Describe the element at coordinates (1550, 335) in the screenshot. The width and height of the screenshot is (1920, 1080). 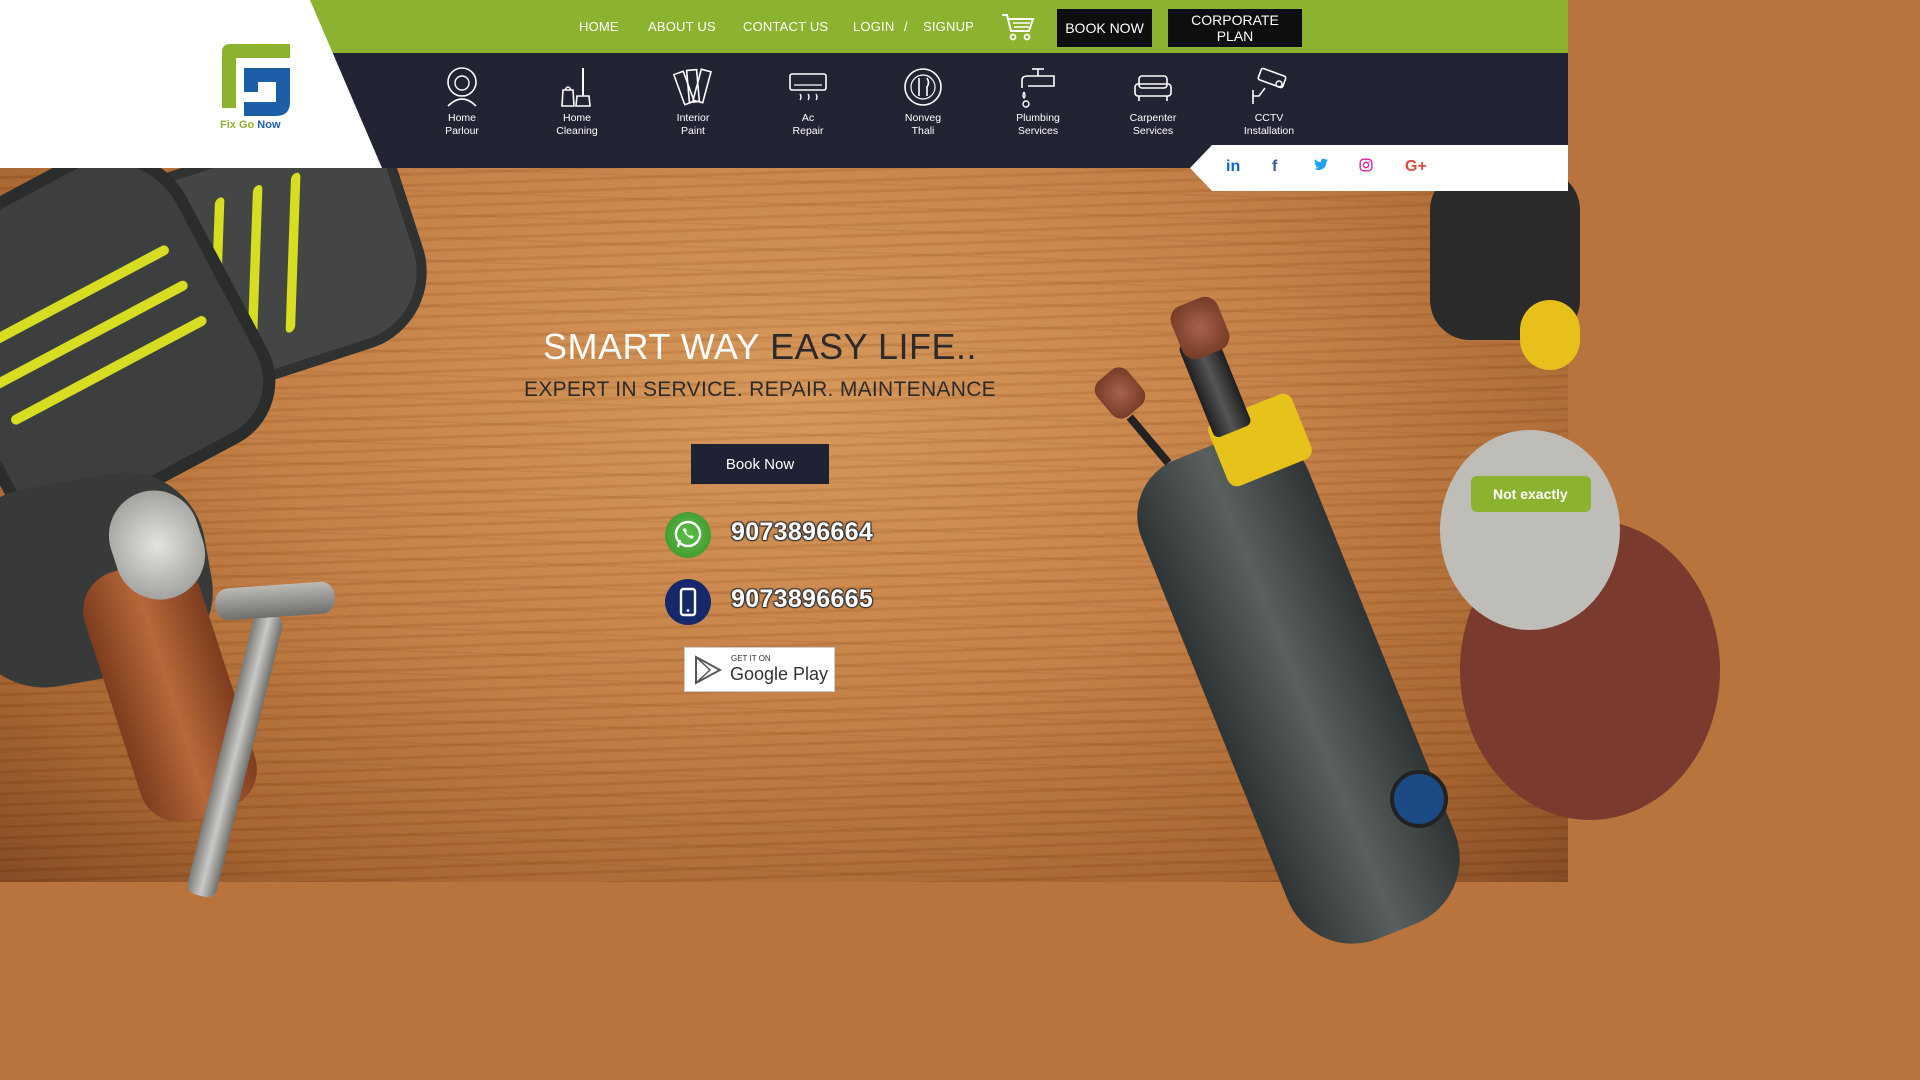
I see `tool-image` at that location.